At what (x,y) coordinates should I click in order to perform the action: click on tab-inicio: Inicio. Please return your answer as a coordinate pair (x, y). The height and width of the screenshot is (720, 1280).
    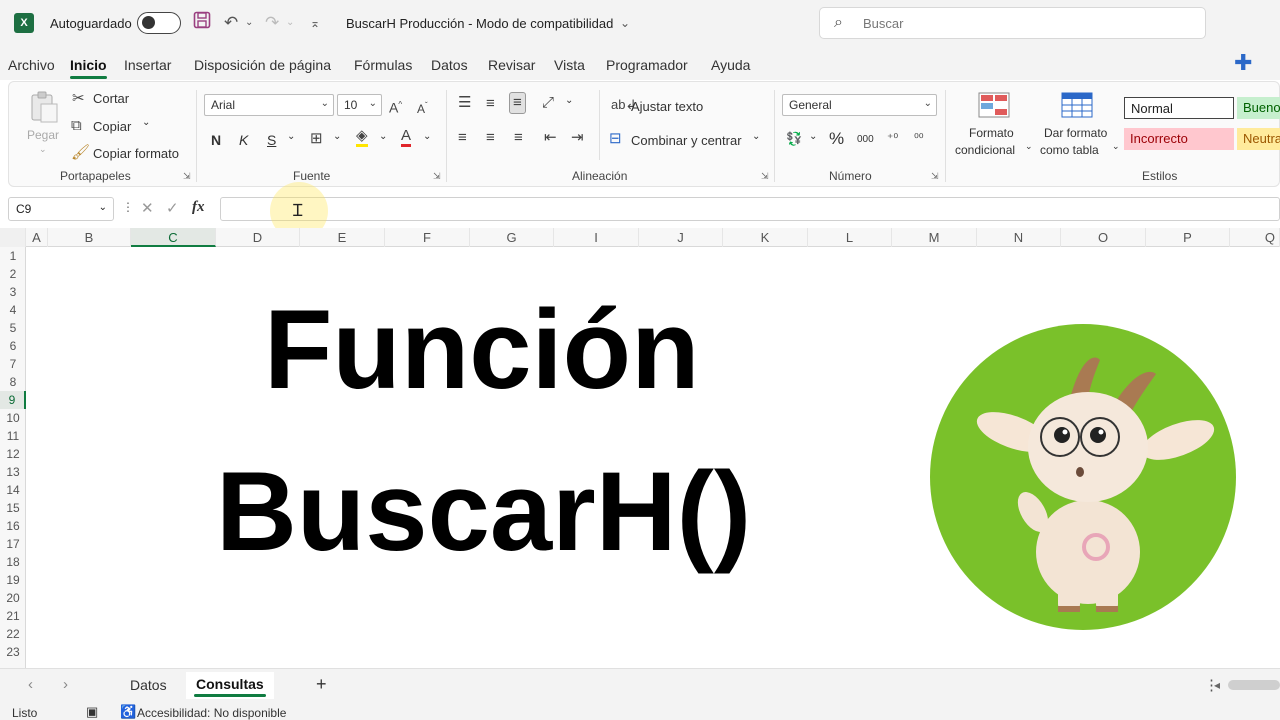
    Looking at the image, I should click on (88, 68).